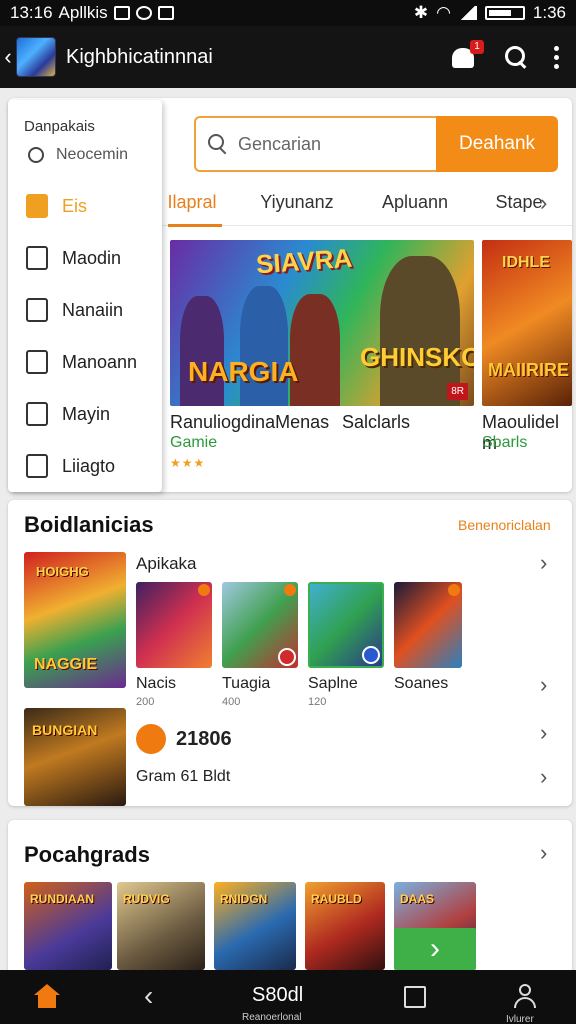 The width and height of the screenshot is (576, 1024). Describe the element at coordinates (194, 442) in the screenshot. I see `featured-game-category: Gamie` at that location.